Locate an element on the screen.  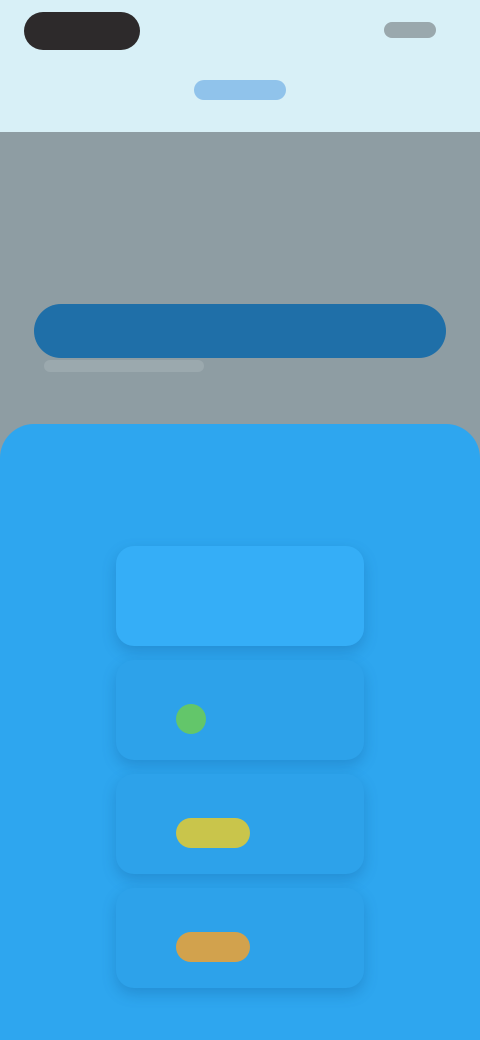
tab-active is located at coordinates (240, 90).